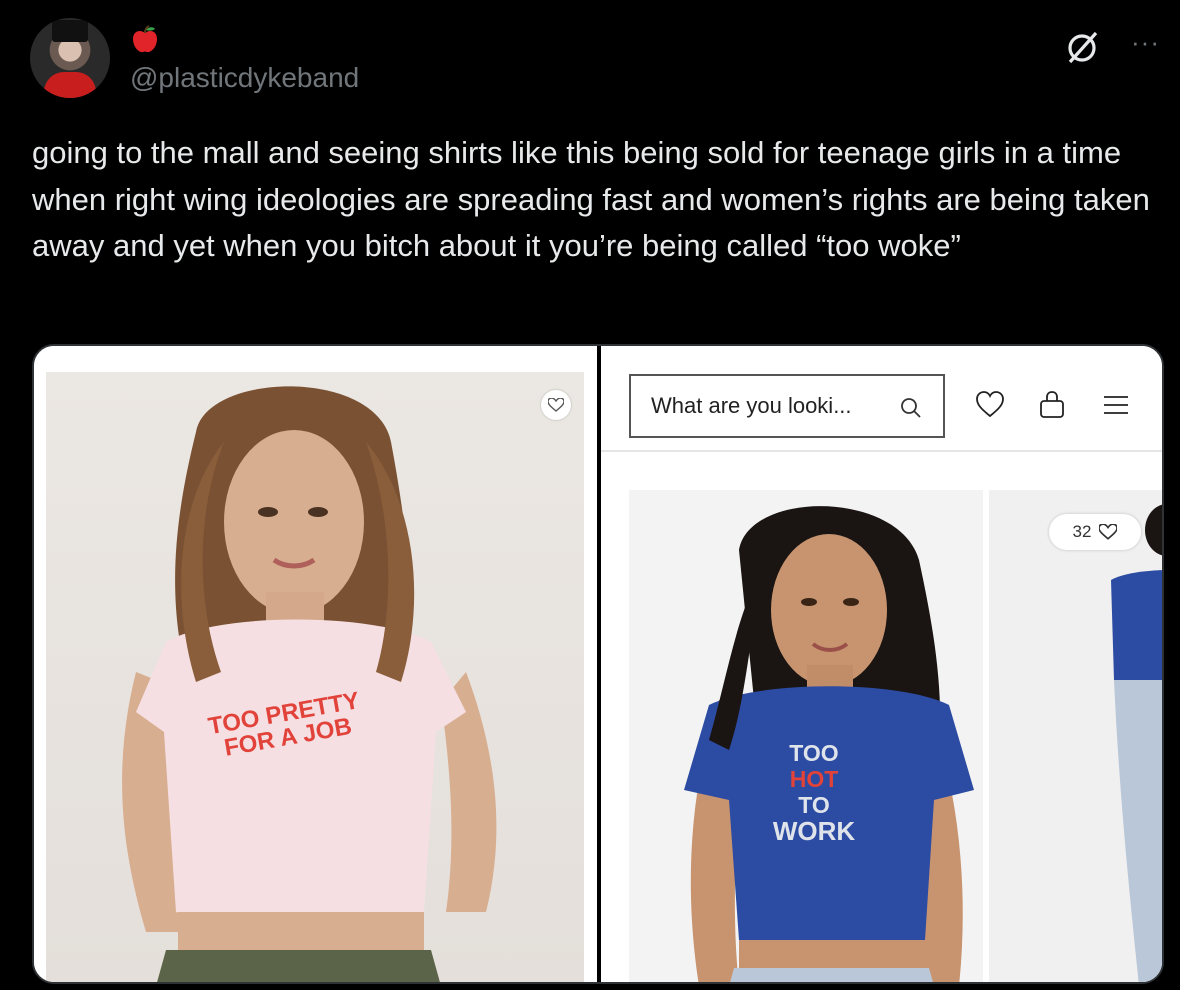  Describe the element at coordinates (244, 78) in the screenshot. I see `author-handle: @plasticdykeband` at that location.